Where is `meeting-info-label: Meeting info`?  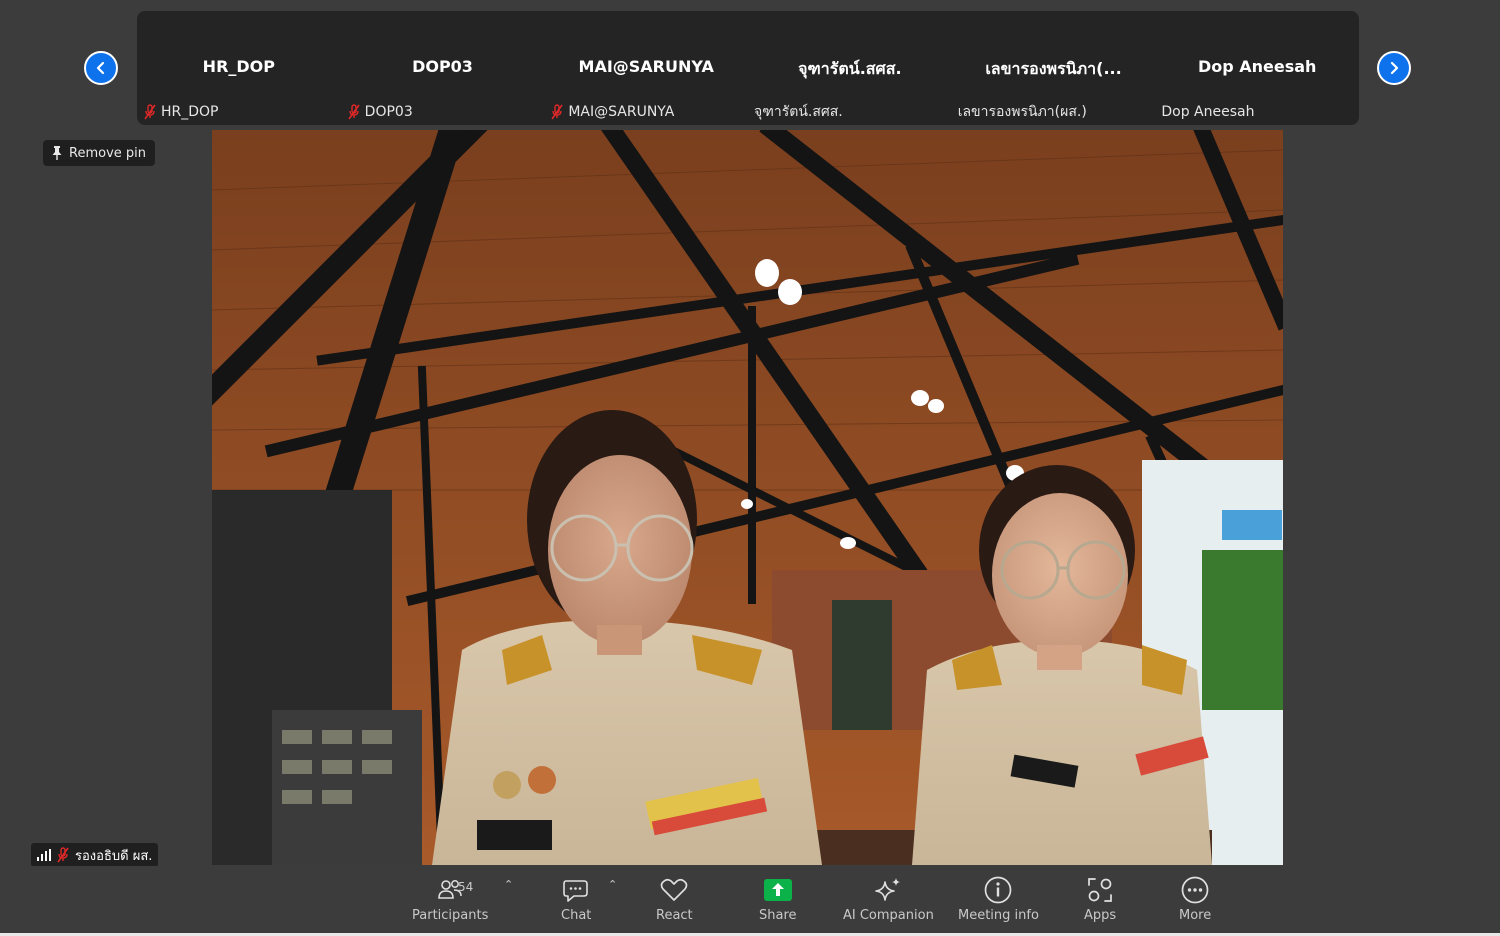
meeting-info-label: Meeting info is located at coordinates (998, 915).